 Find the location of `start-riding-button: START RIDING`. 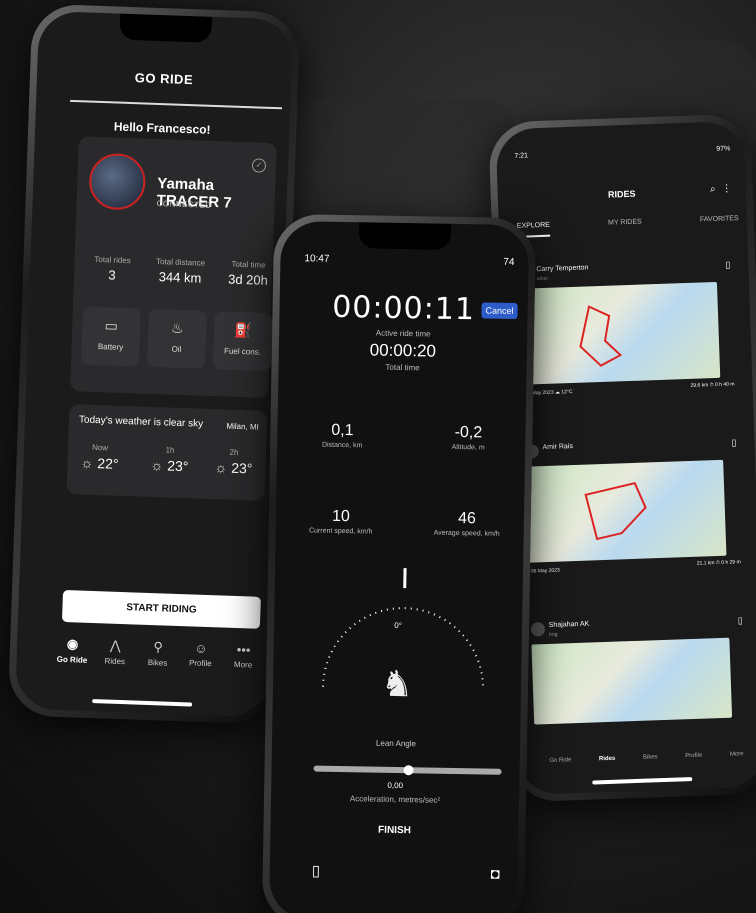

start-riding-button: START RIDING is located at coordinates (161, 609).